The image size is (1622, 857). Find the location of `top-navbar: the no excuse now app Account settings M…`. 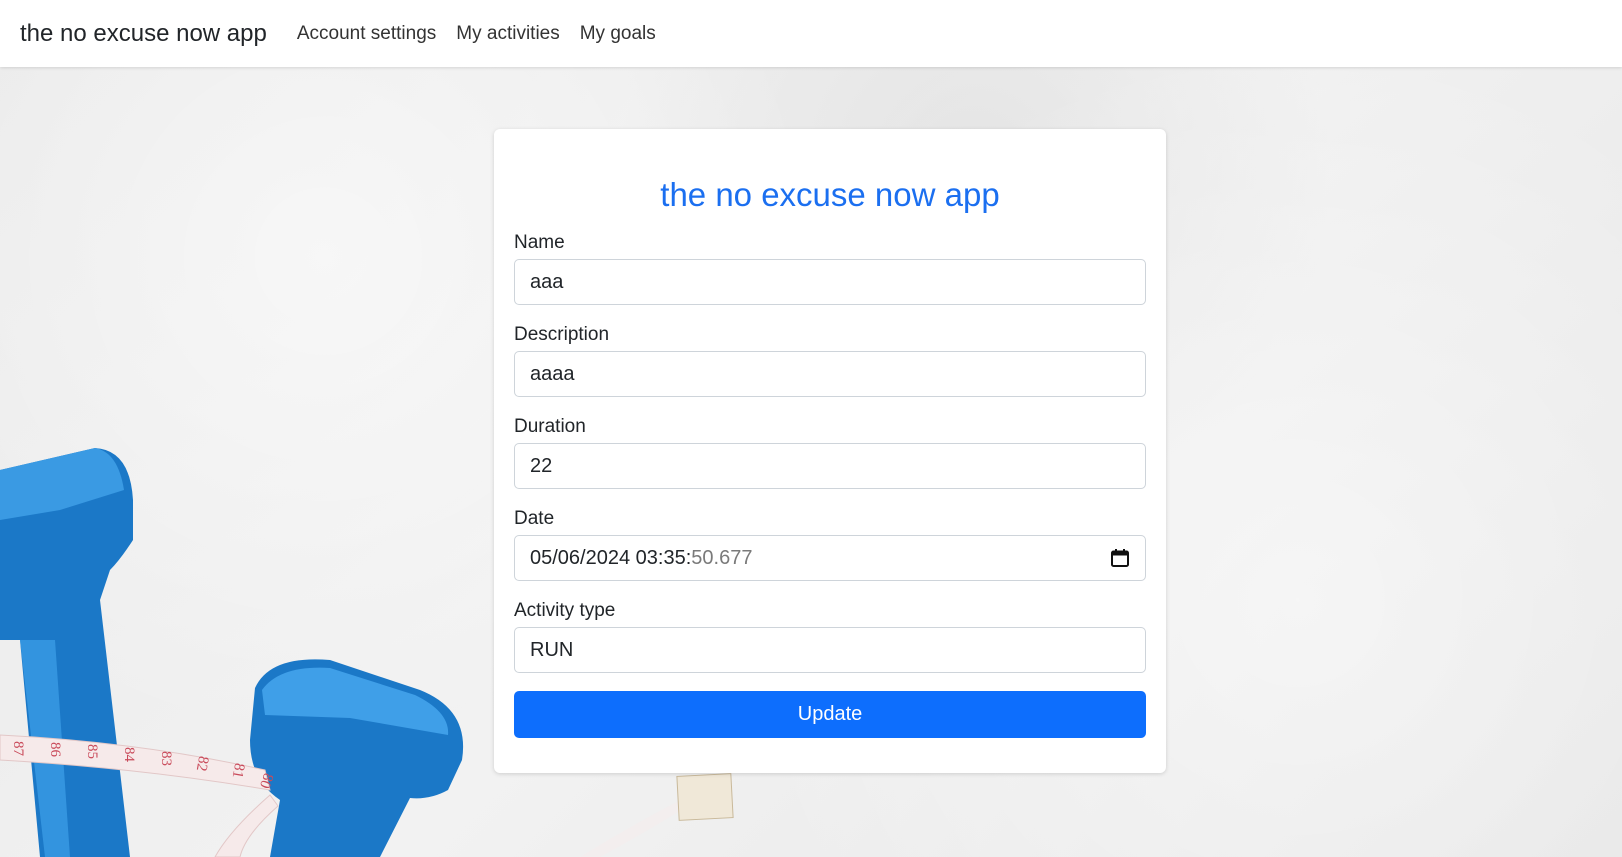

top-navbar: the no excuse now app Account settings M… is located at coordinates (811, 33).